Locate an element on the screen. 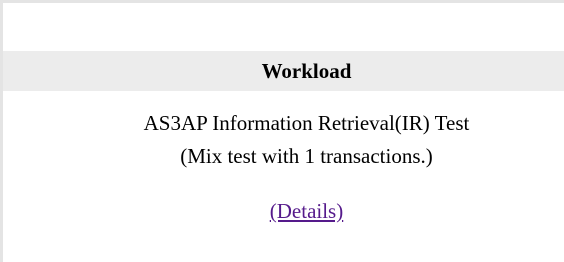  details-link-container: (Details) is located at coordinates (306, 211).